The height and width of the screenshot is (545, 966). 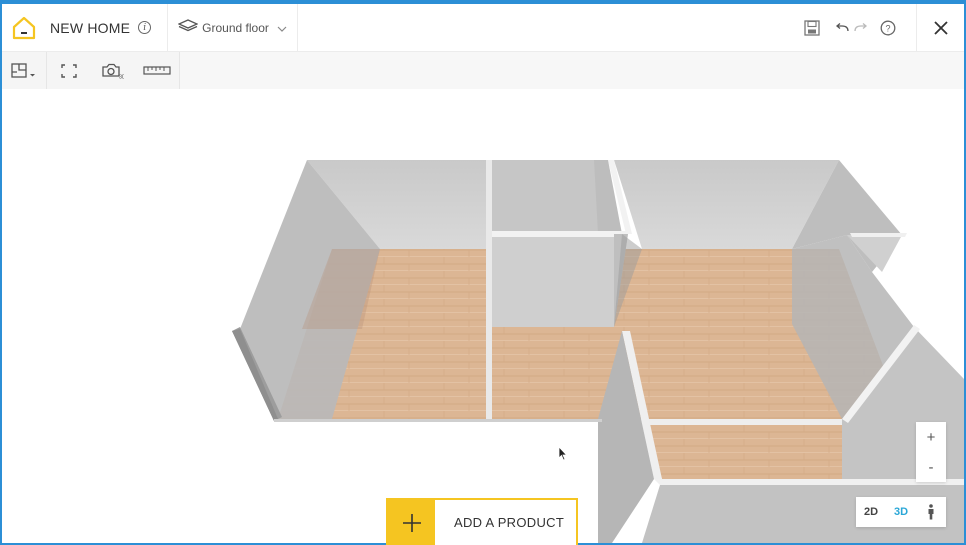 I want to click on tool-group: 3D, so click(x=91, y=70).